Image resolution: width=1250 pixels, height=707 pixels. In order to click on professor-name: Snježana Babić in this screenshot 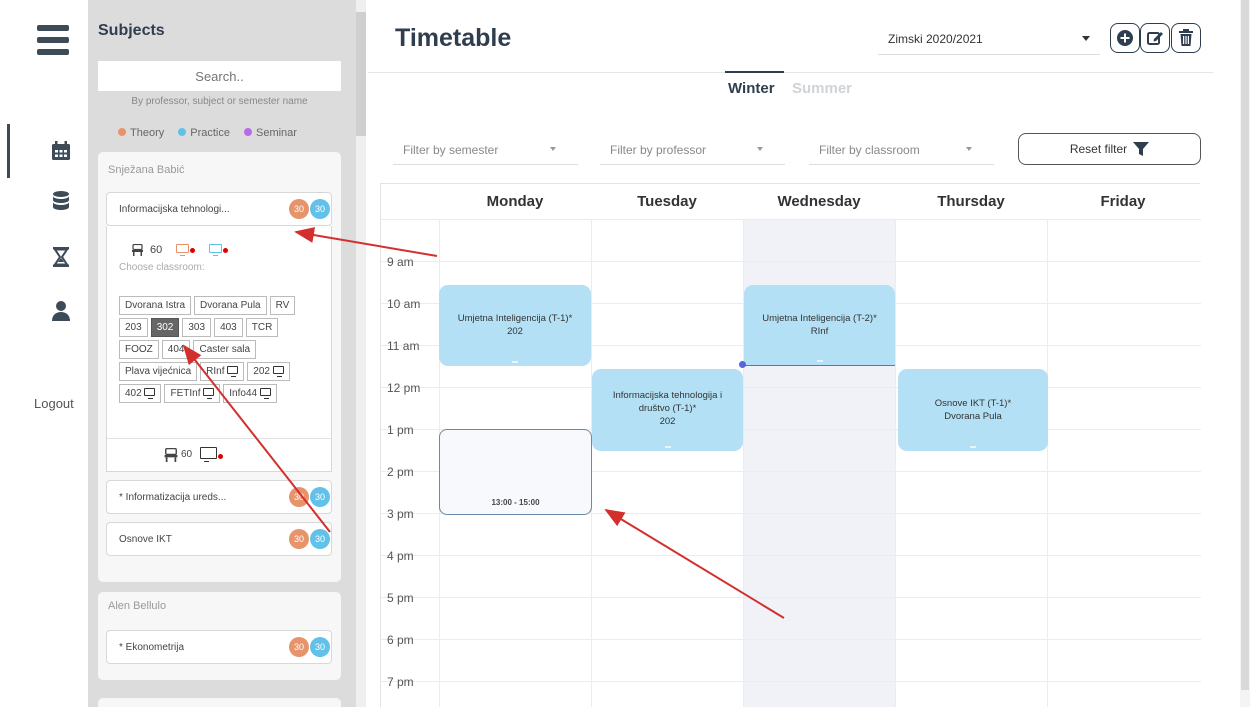, I will do `click(146, 170)`.